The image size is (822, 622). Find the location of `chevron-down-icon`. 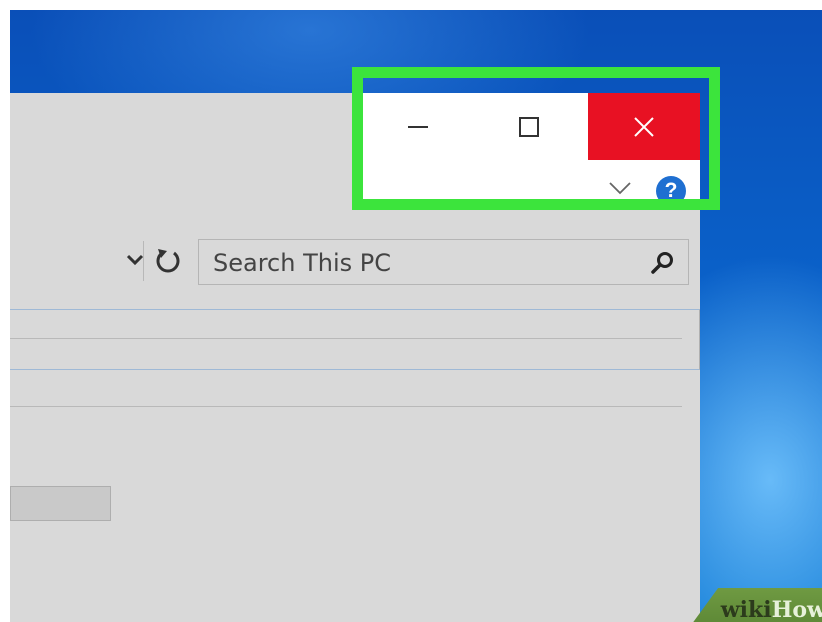

chevron-down-icon is located at coordinates (135, 260).